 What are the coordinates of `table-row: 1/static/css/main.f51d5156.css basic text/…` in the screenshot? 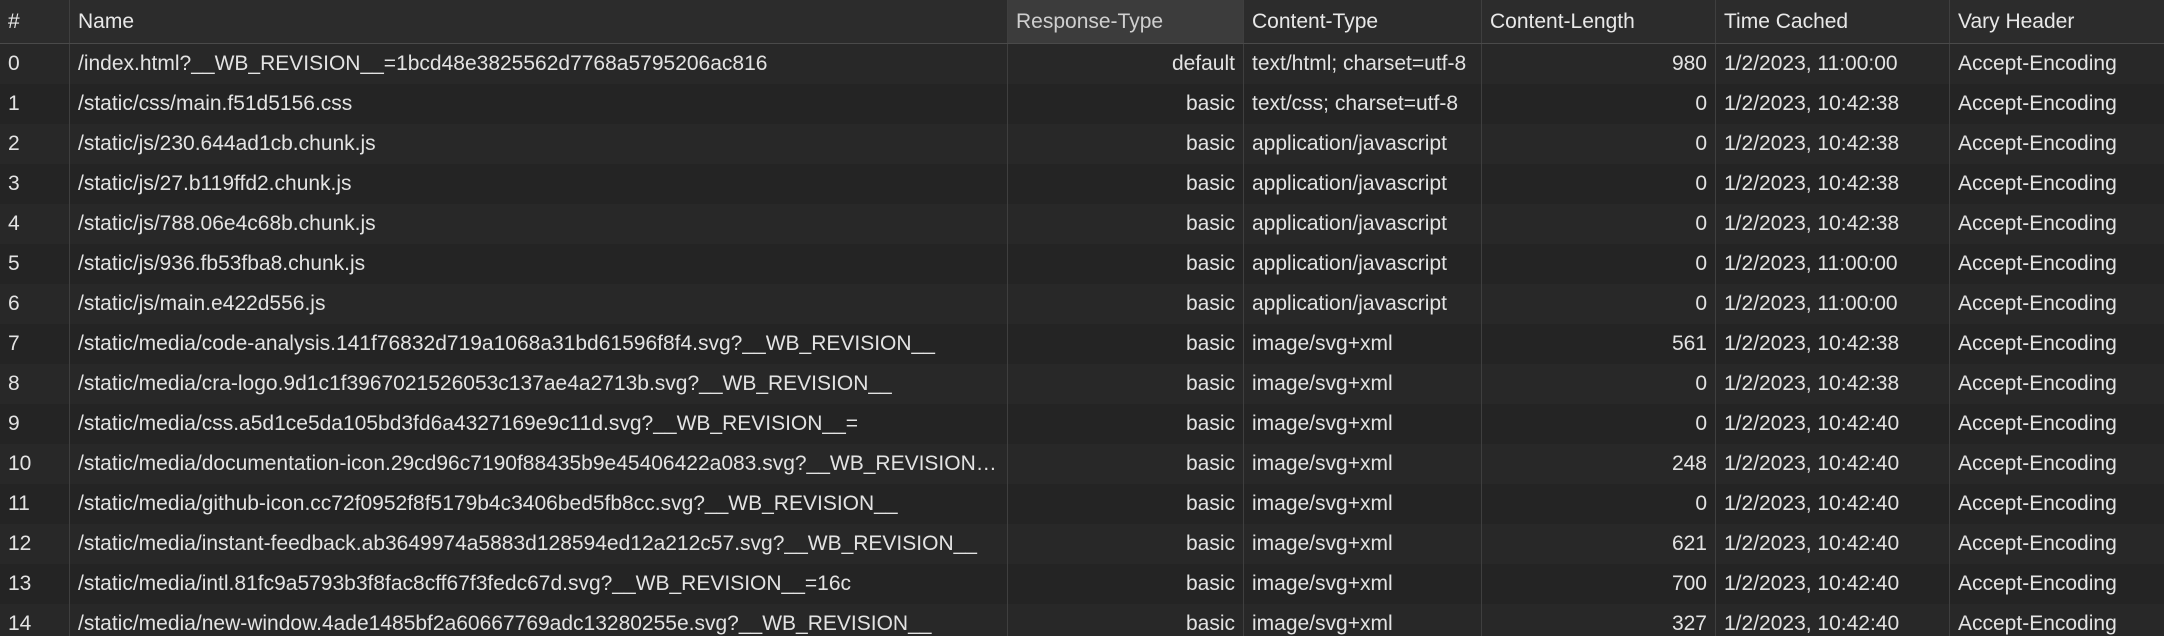 It's located at (1082, 104).